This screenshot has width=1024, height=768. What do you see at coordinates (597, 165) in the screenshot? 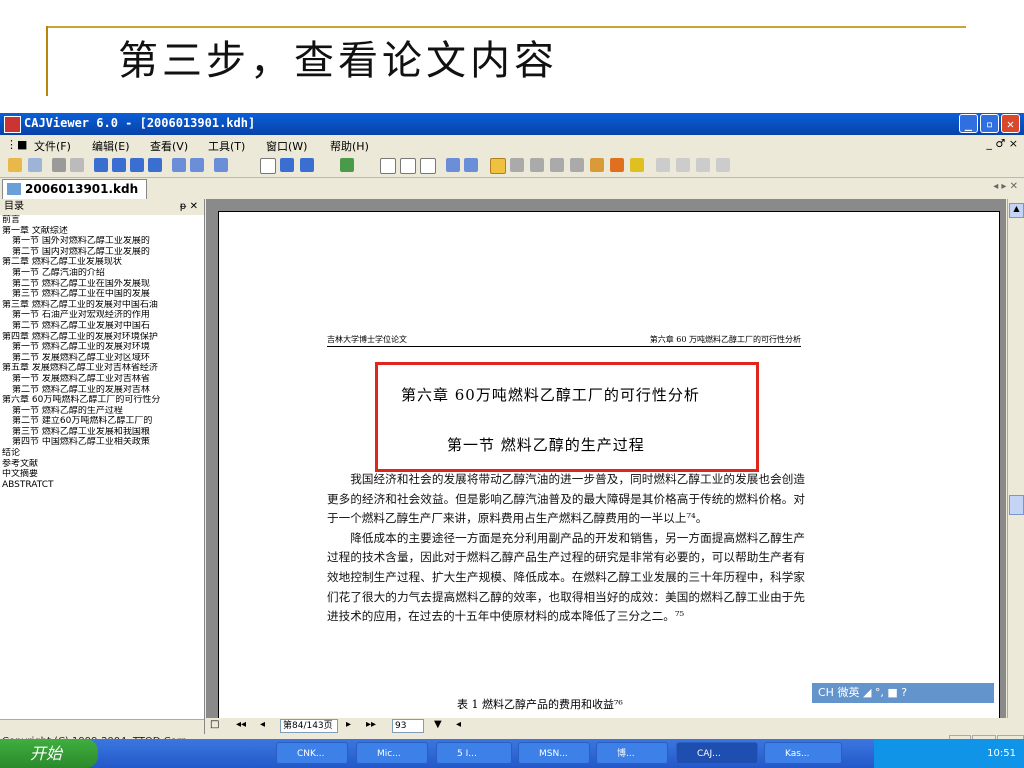
I see `bookmark-icon` at bounding box center [597, 165].